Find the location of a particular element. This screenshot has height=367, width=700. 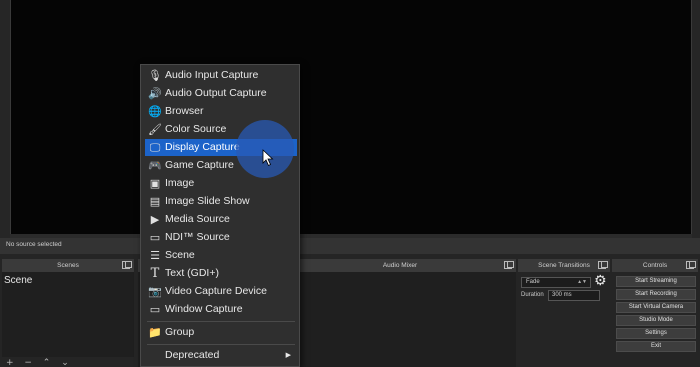

start-virtual-camera-button: Start Virtual Camera is located at coordinates (656, 307).